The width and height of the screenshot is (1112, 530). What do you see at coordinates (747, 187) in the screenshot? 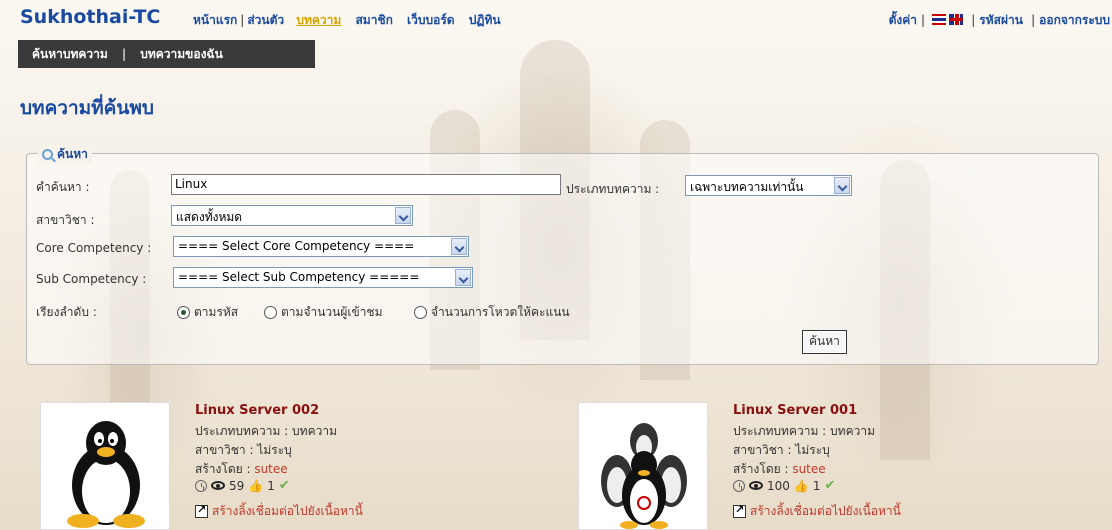
I see `article-type-value: เฉพาะบทความเท่านั้น` at bounding box center [747, 187].